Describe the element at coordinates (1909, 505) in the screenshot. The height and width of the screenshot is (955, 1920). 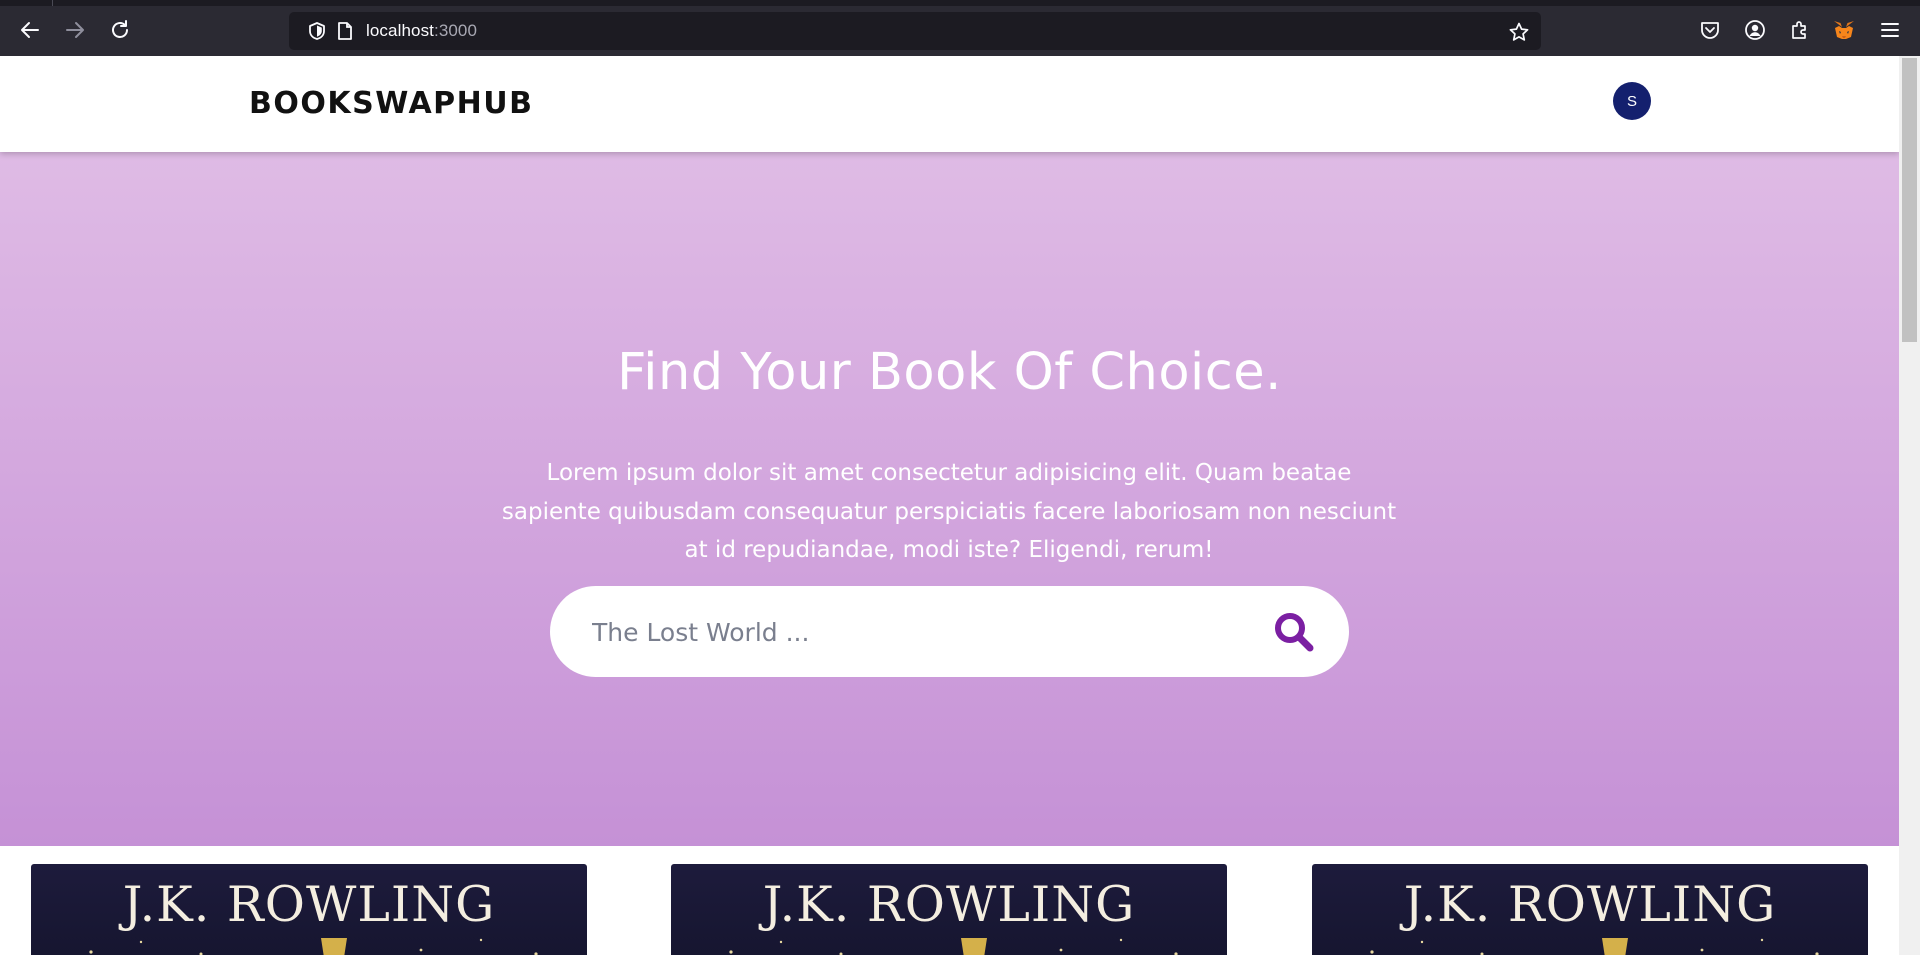
I see `page-scrollbar` at that location.